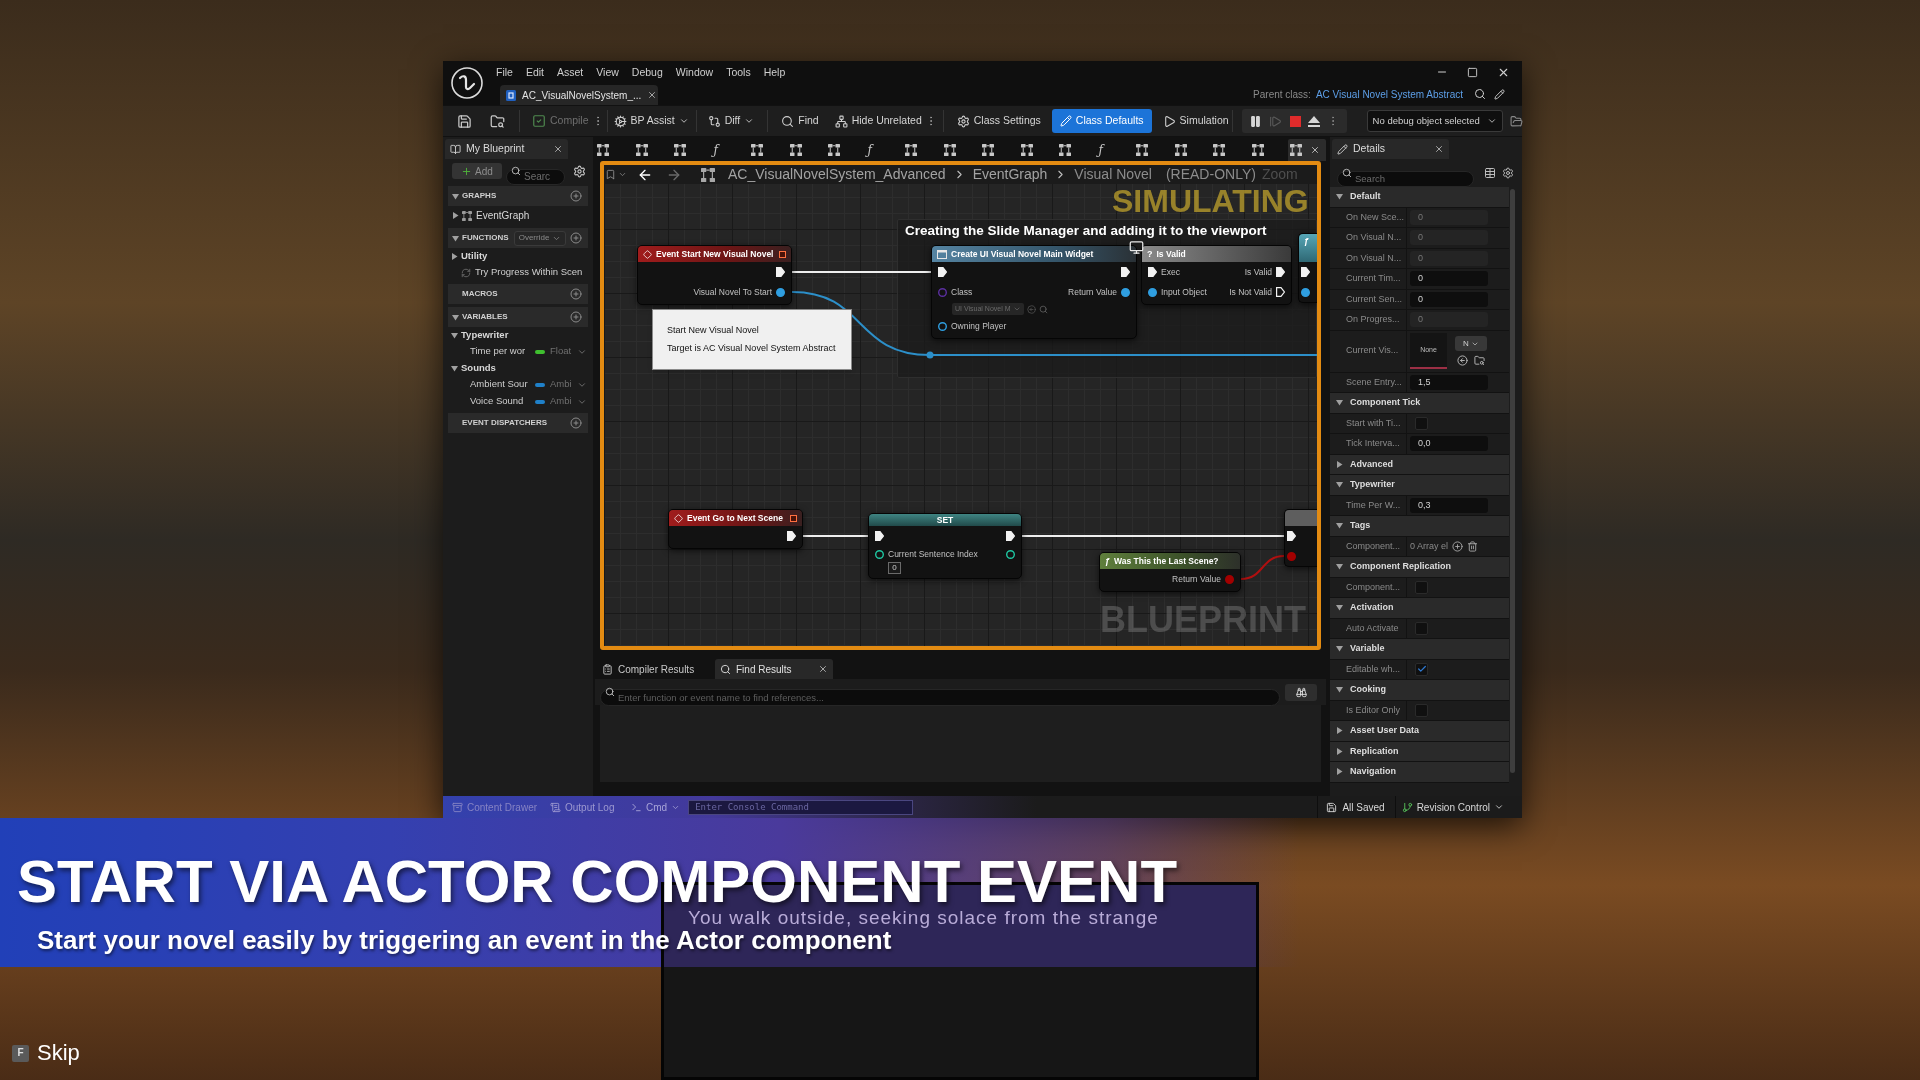  Describe the element at coordinates (1419, 772) in the screenshot. I see `category-header: Navigation` at that location.